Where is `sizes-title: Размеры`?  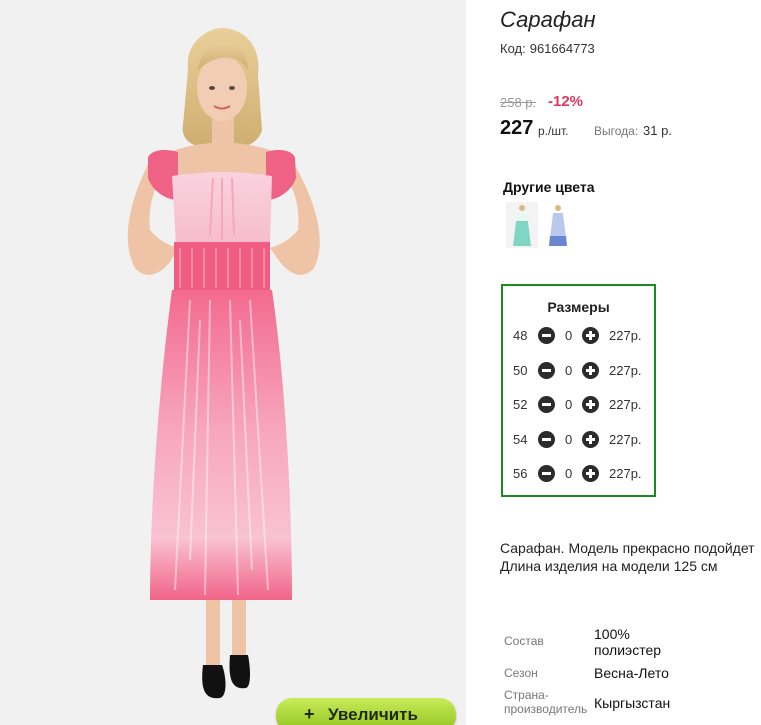
sizes-title: Размеры is located at coordinates (578, 307).